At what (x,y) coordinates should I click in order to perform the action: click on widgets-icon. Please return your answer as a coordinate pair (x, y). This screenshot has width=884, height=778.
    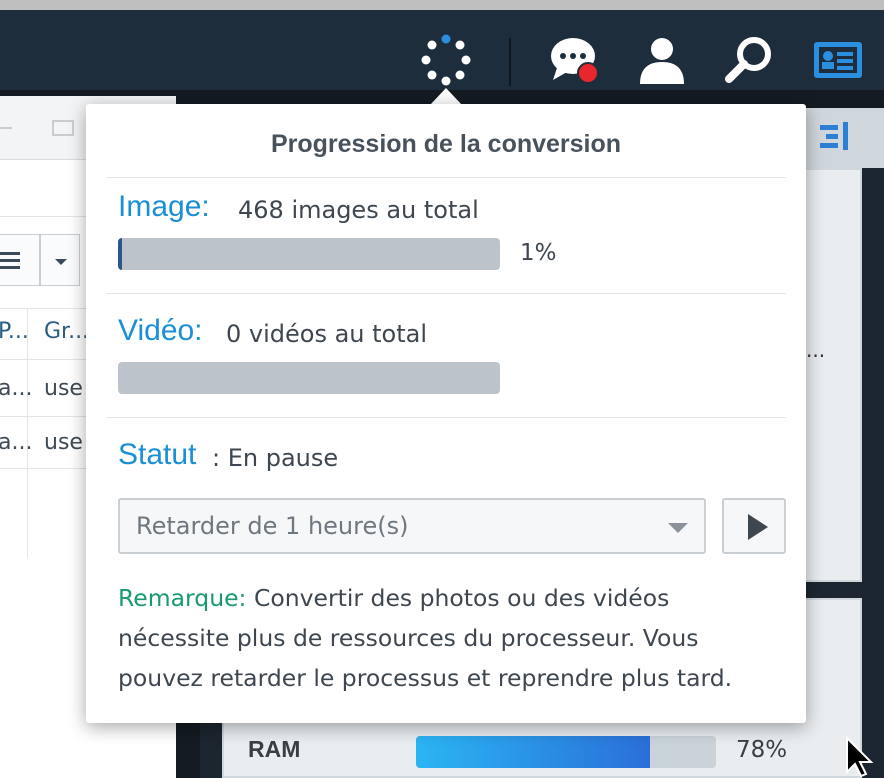
    Looking at the image, I should click on (838, 60).